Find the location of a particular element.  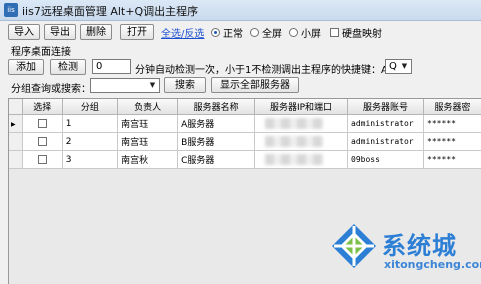

cell-server-name: C服务器 is located at coordinates (216, 159).